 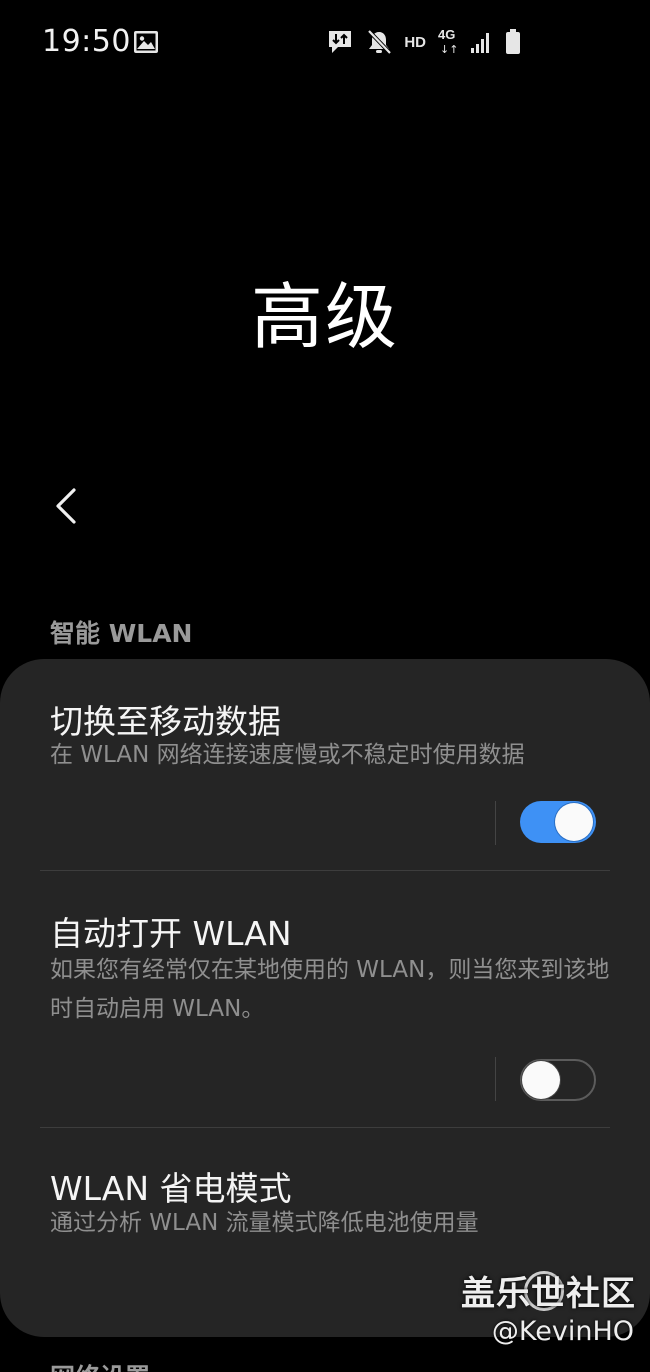 What do you see at coordinates (562, 1331) in the screenshot?
I see `watermark-user: @KevinHO` at bounding box center [562, 1331].